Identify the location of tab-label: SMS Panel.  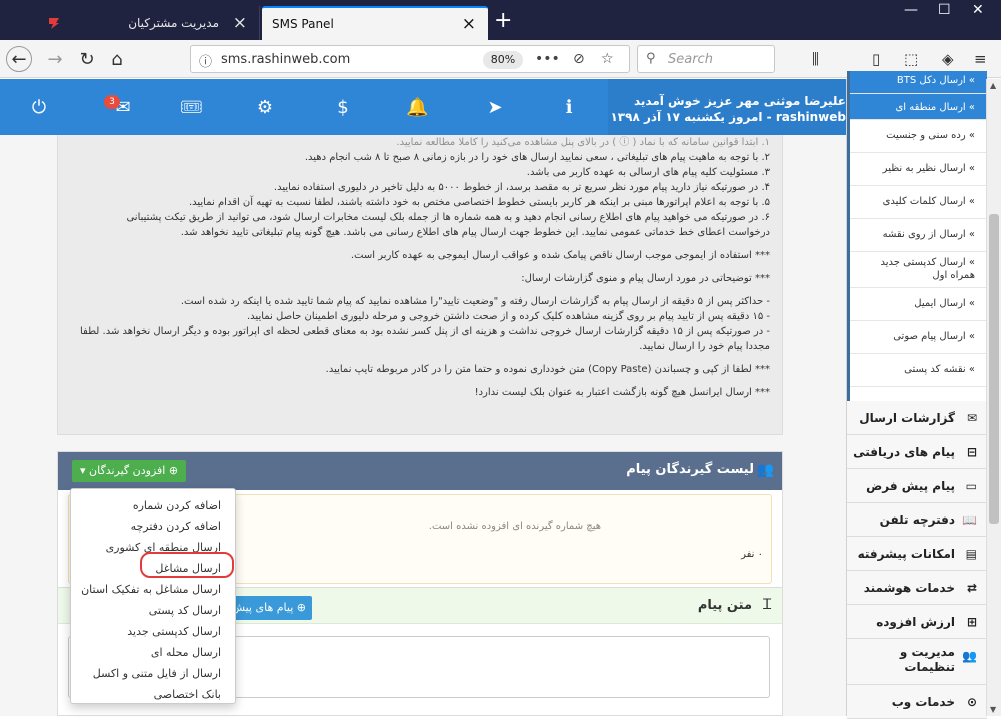
(303, 24).